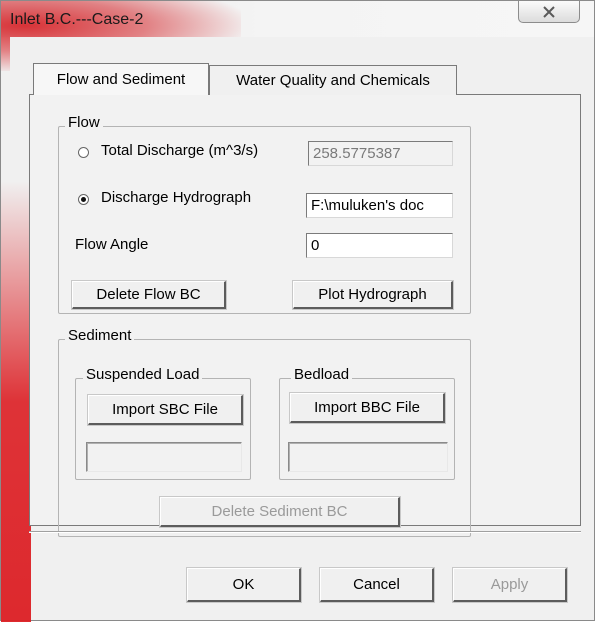 This screenshot has width=595, height=622. I want to click on tab-label: Flow and Sediment, so click(121, 79).